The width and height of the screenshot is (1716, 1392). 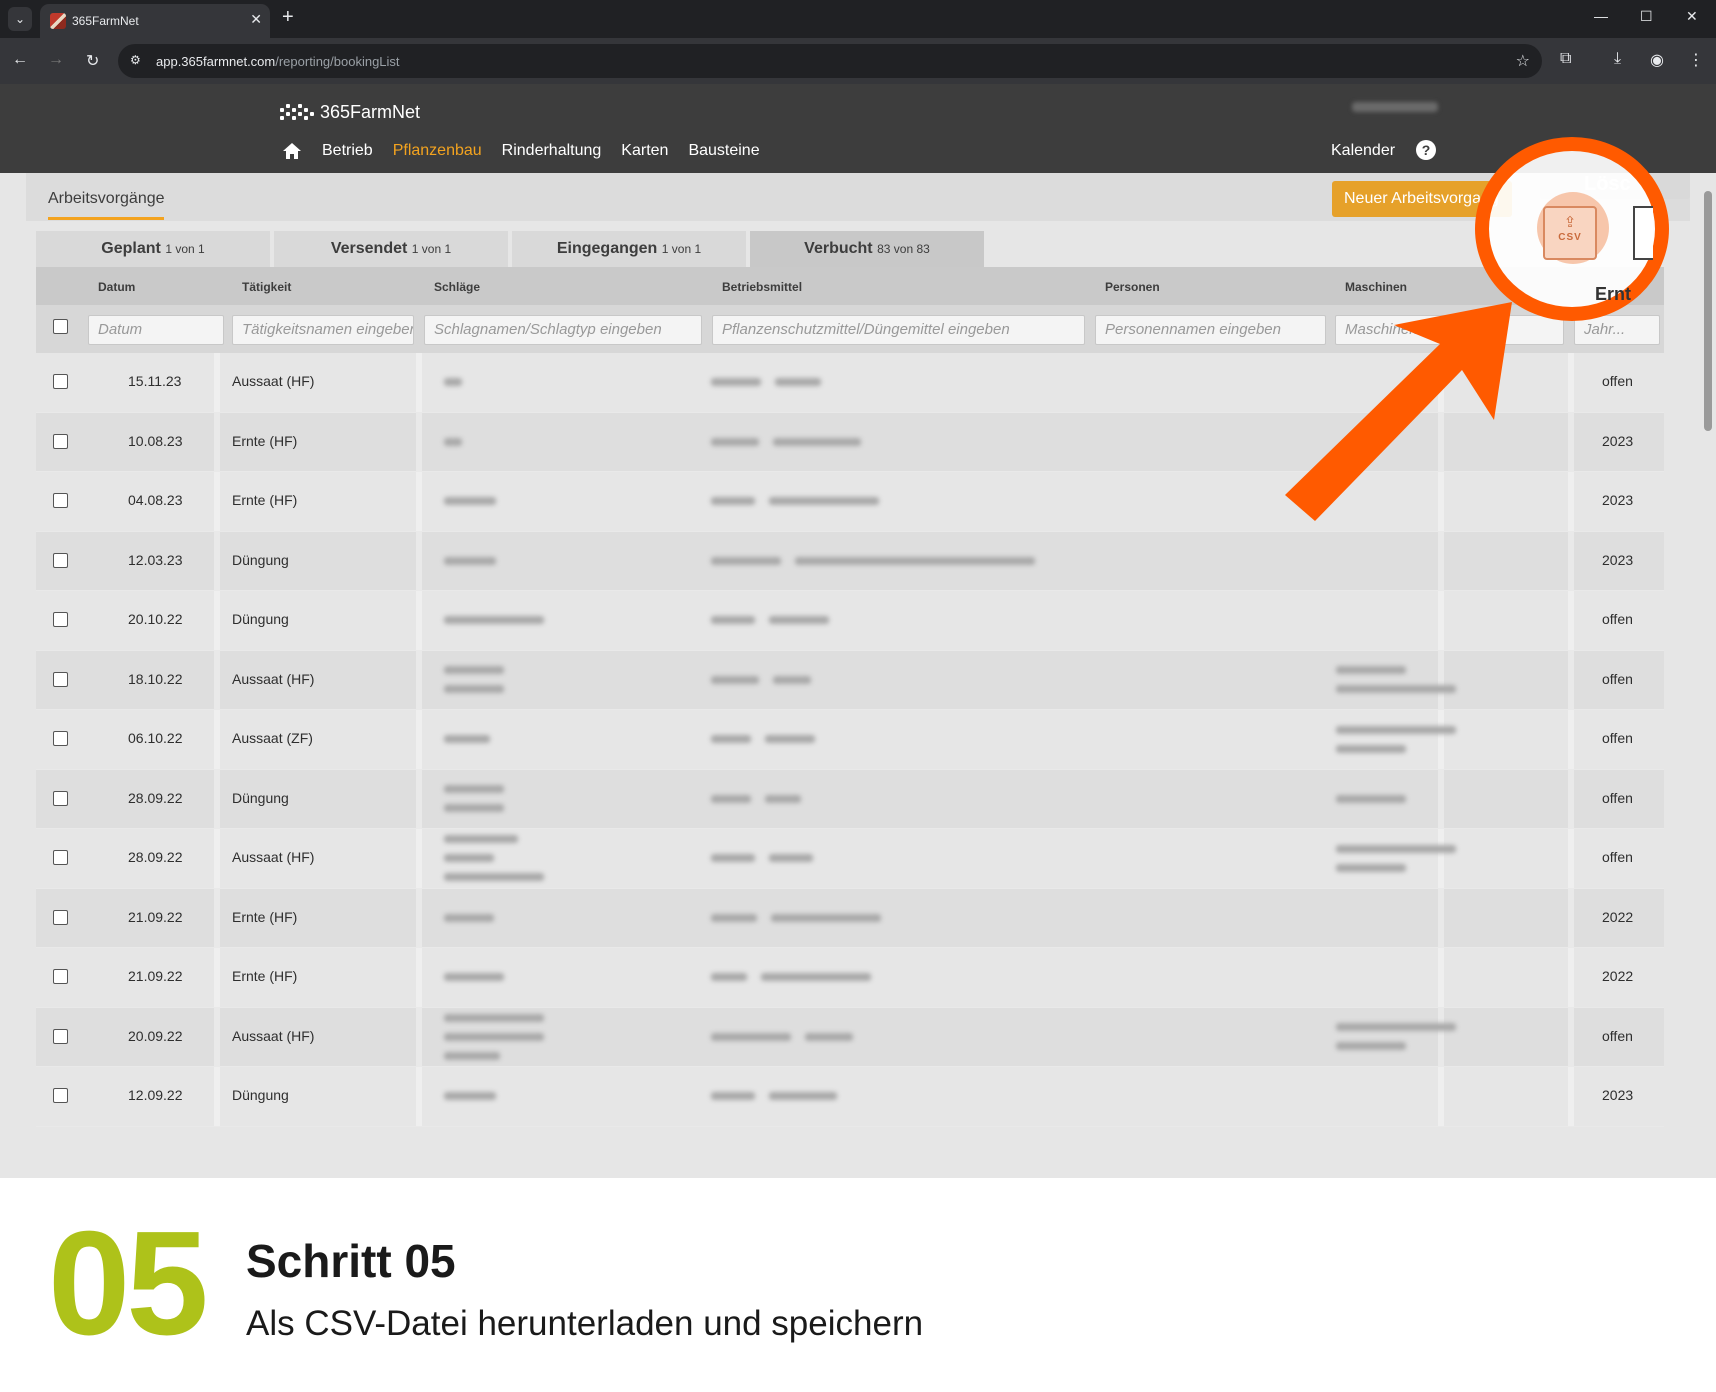 I want to click on page-title: Arbeitsvorgänge, so click(x=106, y=199).